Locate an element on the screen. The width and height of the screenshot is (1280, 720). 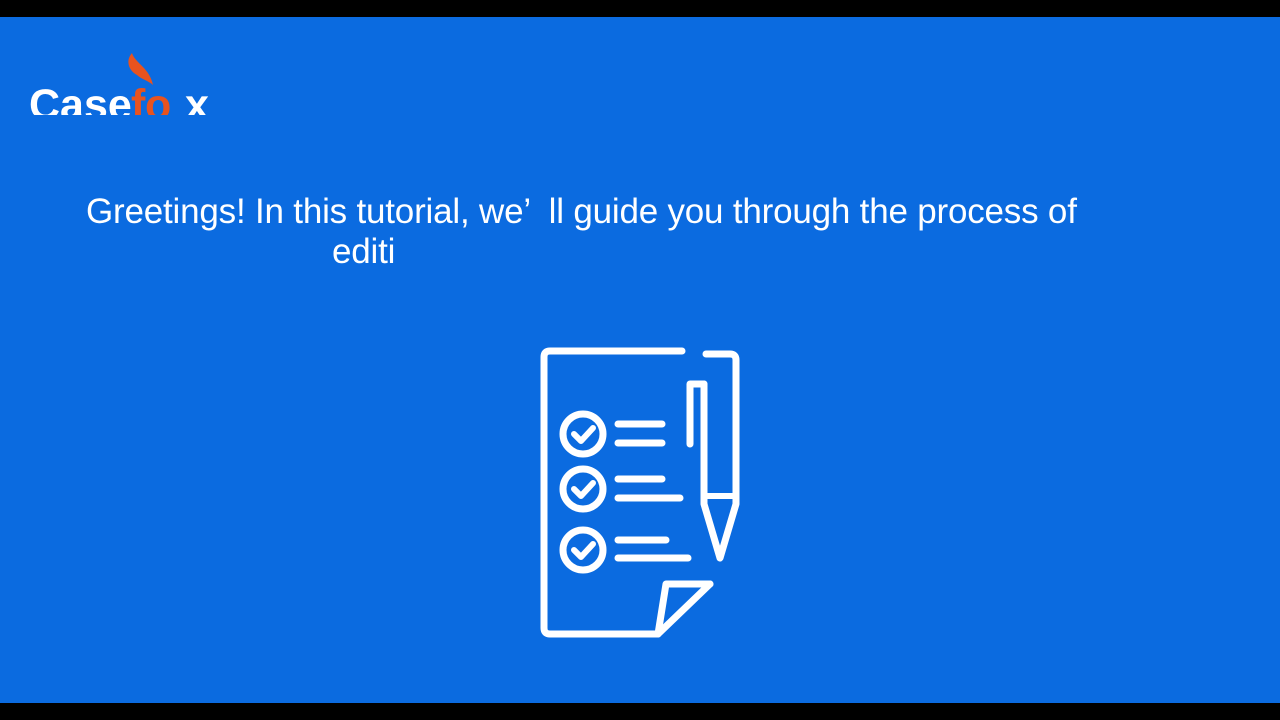
svg-text: x is located at coordinates (197, 98).